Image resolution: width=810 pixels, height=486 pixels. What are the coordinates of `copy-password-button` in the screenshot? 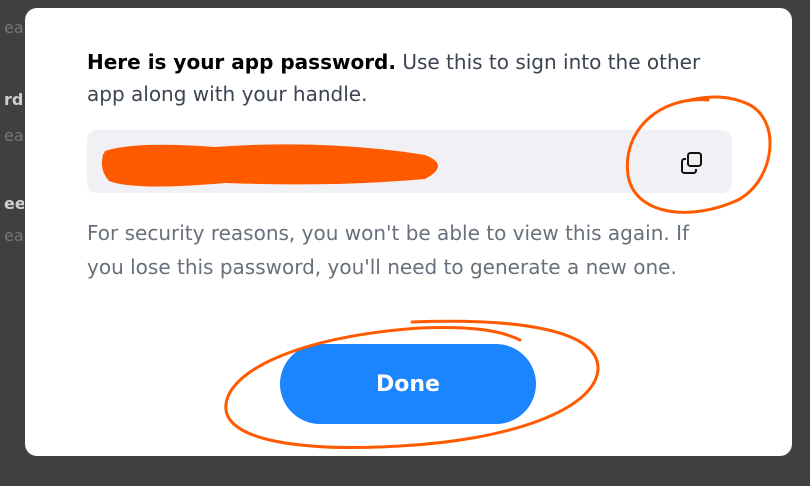 It's located at (692, 163).